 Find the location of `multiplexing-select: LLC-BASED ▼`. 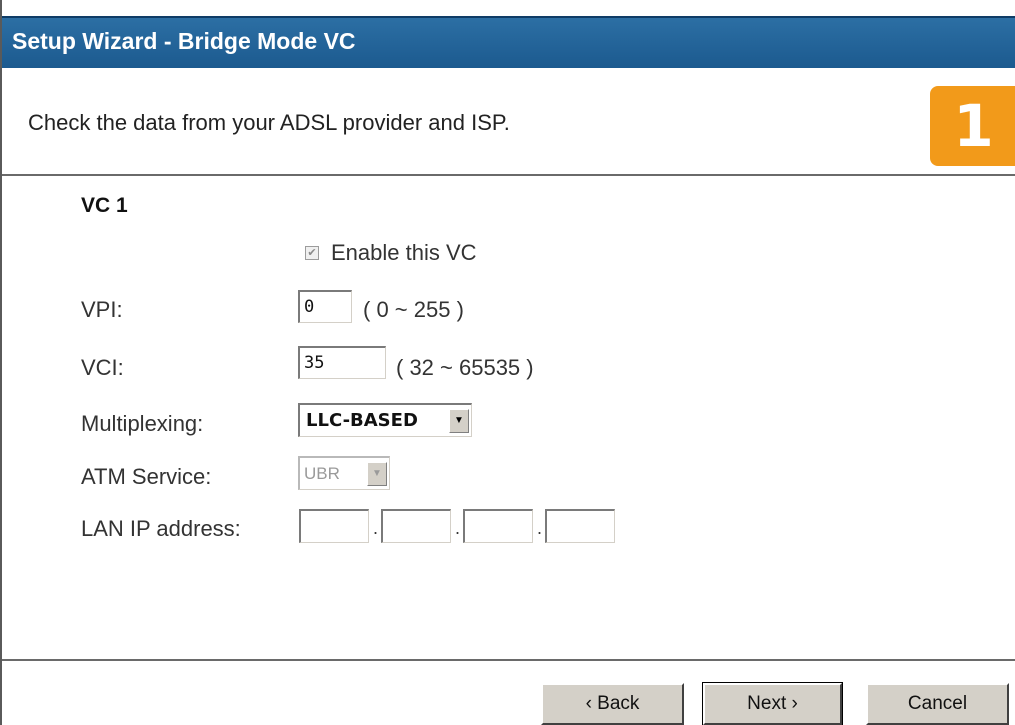

multiplexing-select: LLC-BASED ▼ is located at coordinates (385, 420).